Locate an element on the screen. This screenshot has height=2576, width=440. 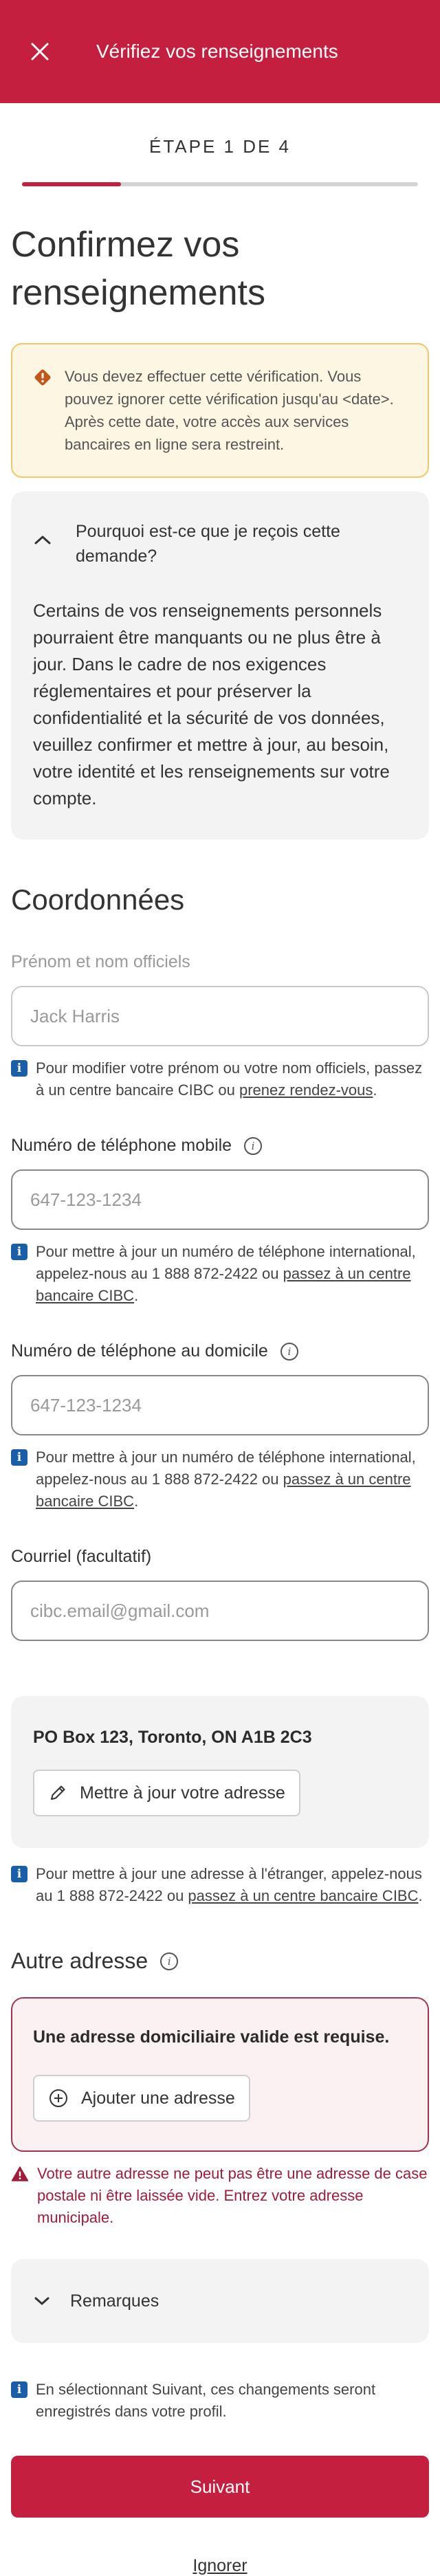
remarks-accordion: Remarques is located at coordinates (220, 2301).